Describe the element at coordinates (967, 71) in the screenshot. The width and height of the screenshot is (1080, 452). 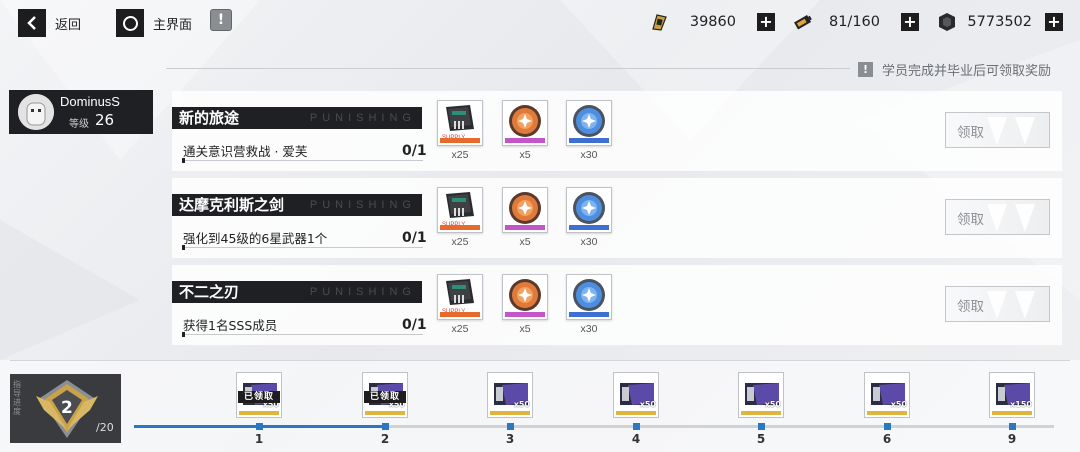
I see `notice-text: 学员完成并毕业后可领取奖励` at that location.